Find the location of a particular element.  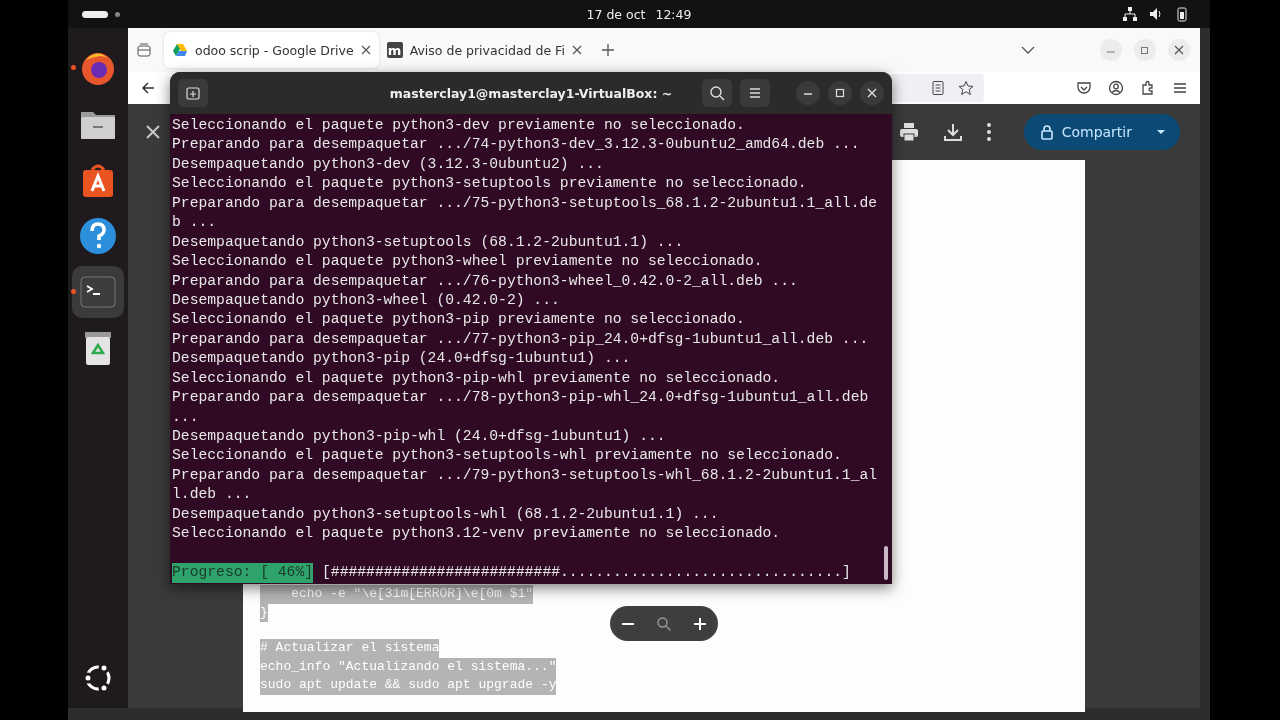

terminal-line: Preparando para desempaquetar .../79-python3-setuptools-whl_68.1.2-2ubuntu1.1_al is located at coordinates (525, 475).